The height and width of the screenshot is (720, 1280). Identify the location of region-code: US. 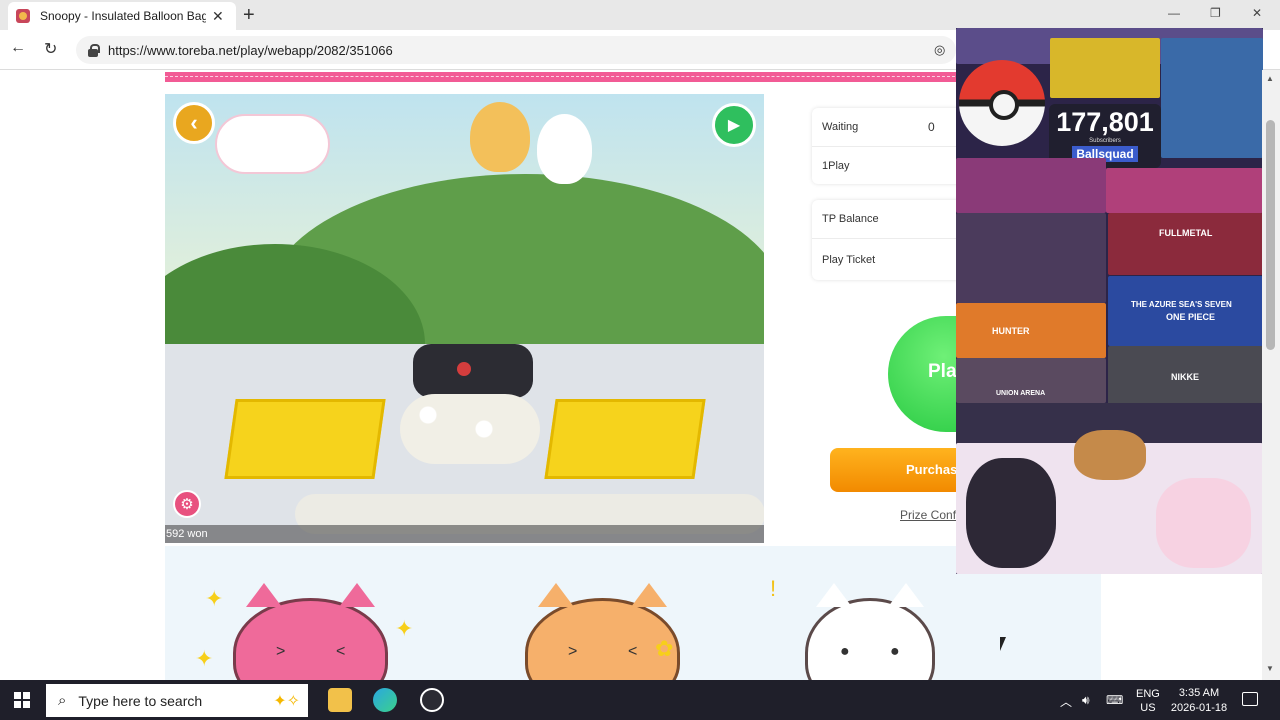
(1148, 708).